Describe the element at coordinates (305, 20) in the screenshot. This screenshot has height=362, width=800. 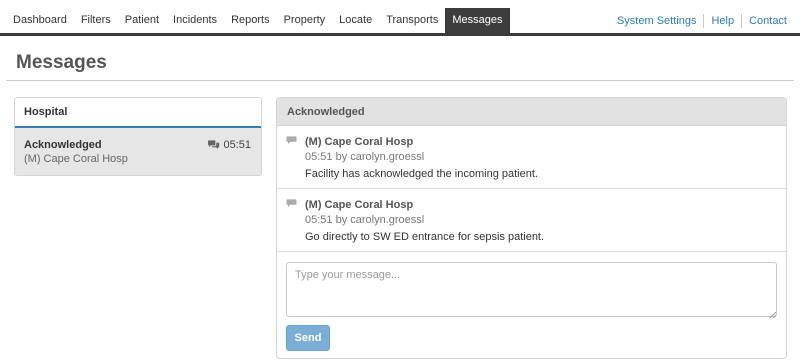
I see `nav-property: Property` at that location.